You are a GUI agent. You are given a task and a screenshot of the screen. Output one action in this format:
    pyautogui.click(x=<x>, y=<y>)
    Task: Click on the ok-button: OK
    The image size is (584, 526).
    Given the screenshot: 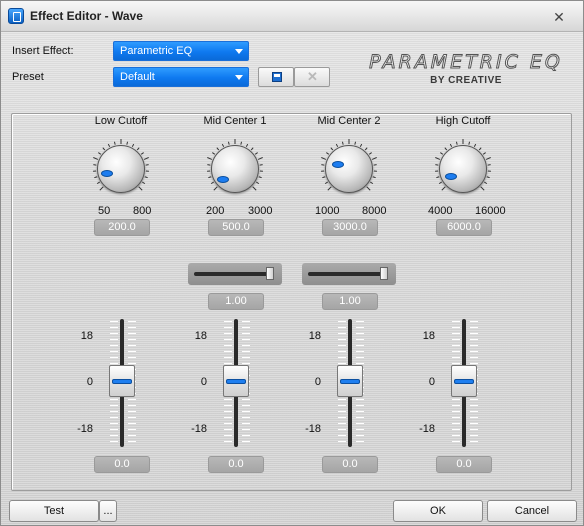 What is the action you would take?
    pyautogui.click(x=438, y=511)
    